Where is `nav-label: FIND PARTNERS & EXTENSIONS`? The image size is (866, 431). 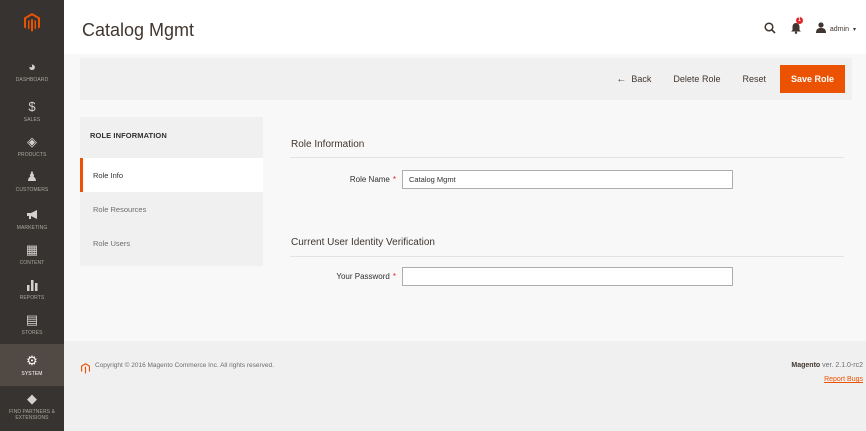 nav-label: FIND PARTNERS & EXTENSIONS is located at coordinates (32, 414).